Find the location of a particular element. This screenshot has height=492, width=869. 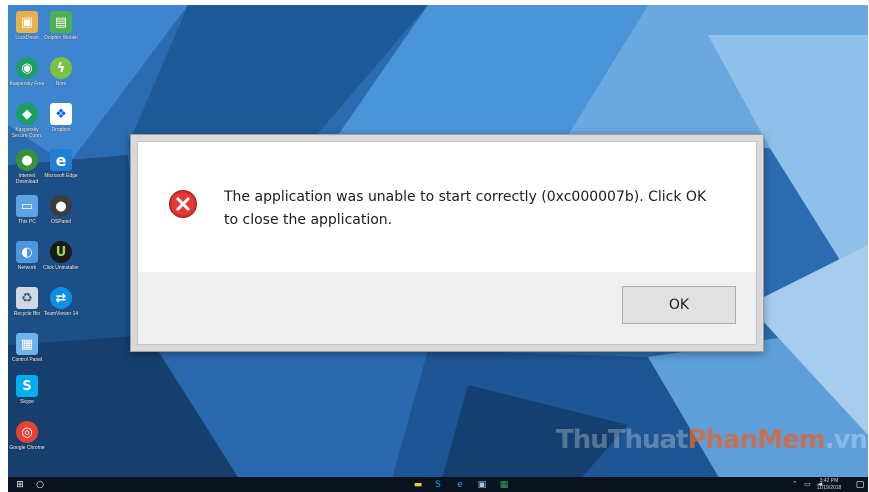

taskbar-excel-icon: ▦ is located at coordinates (504, 485).